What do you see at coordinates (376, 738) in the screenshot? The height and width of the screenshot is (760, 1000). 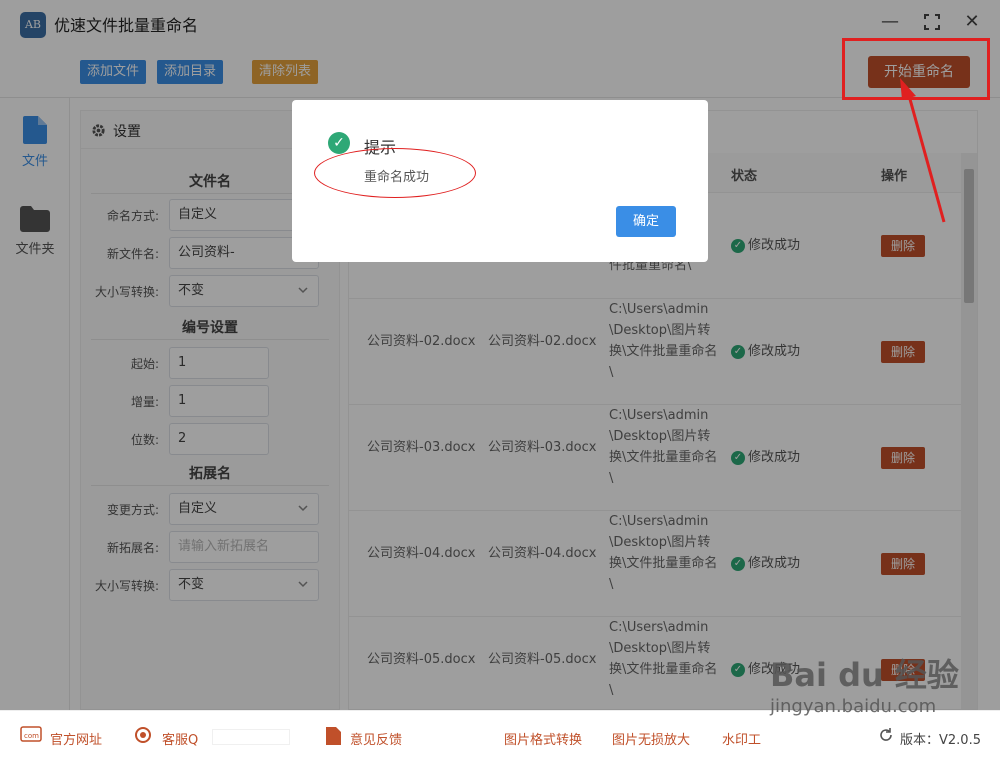 I see `feedback-link: 意见反馈` at bounding box center [376, 738].